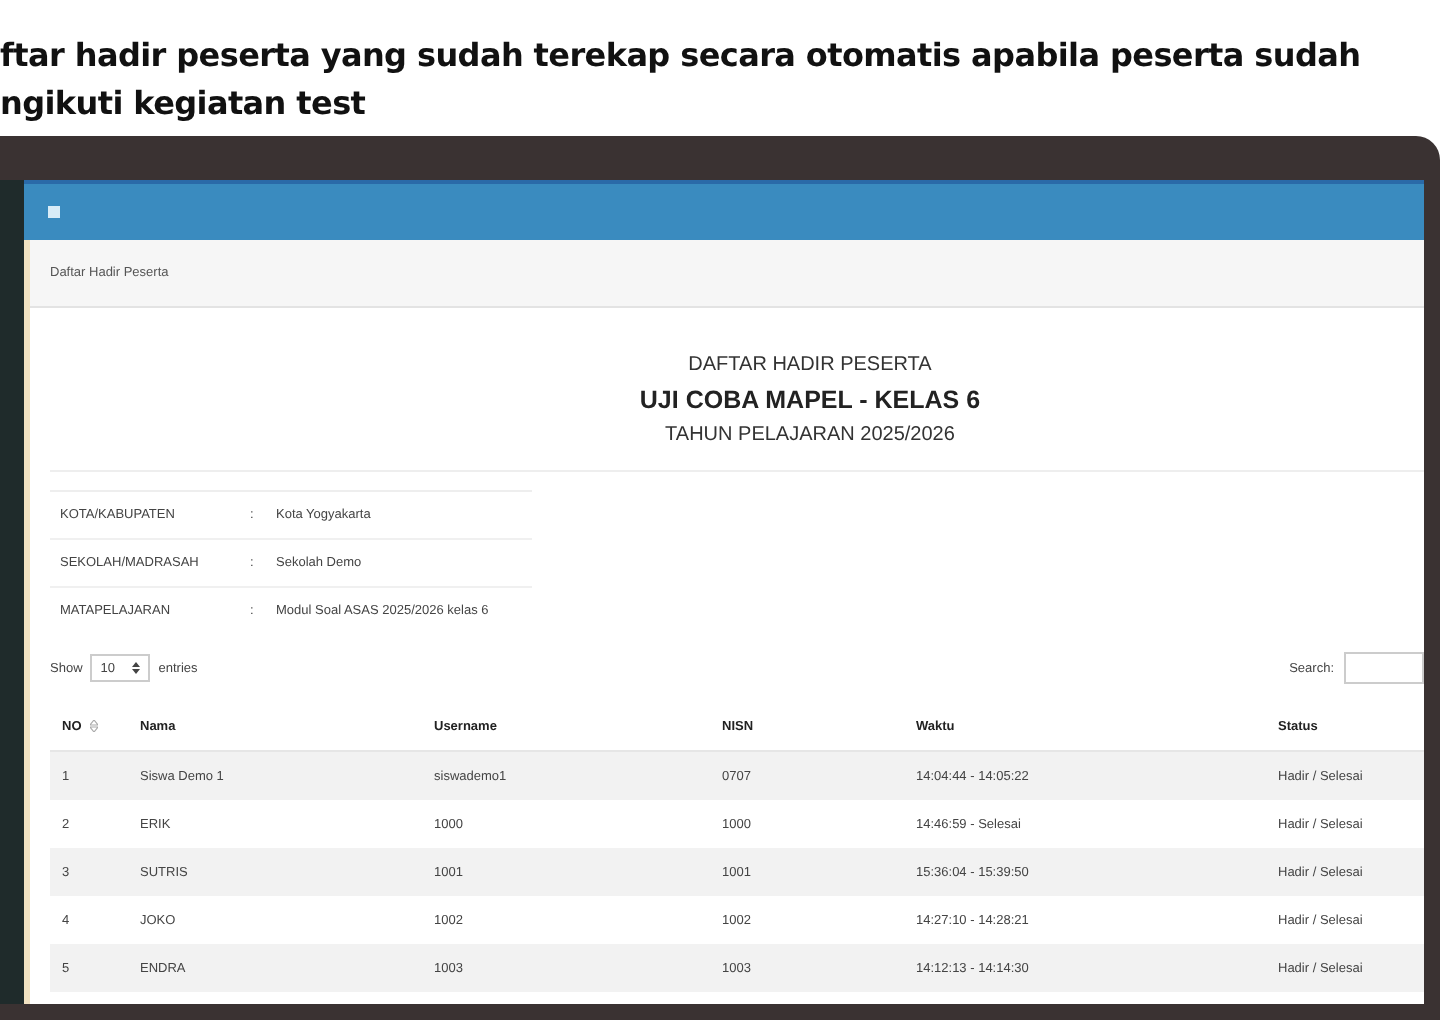 The height and width of the screenshot is (1020, 1440). I want to click on report-title: DAFTAR HADIR PESERTA, so click(810, 366).